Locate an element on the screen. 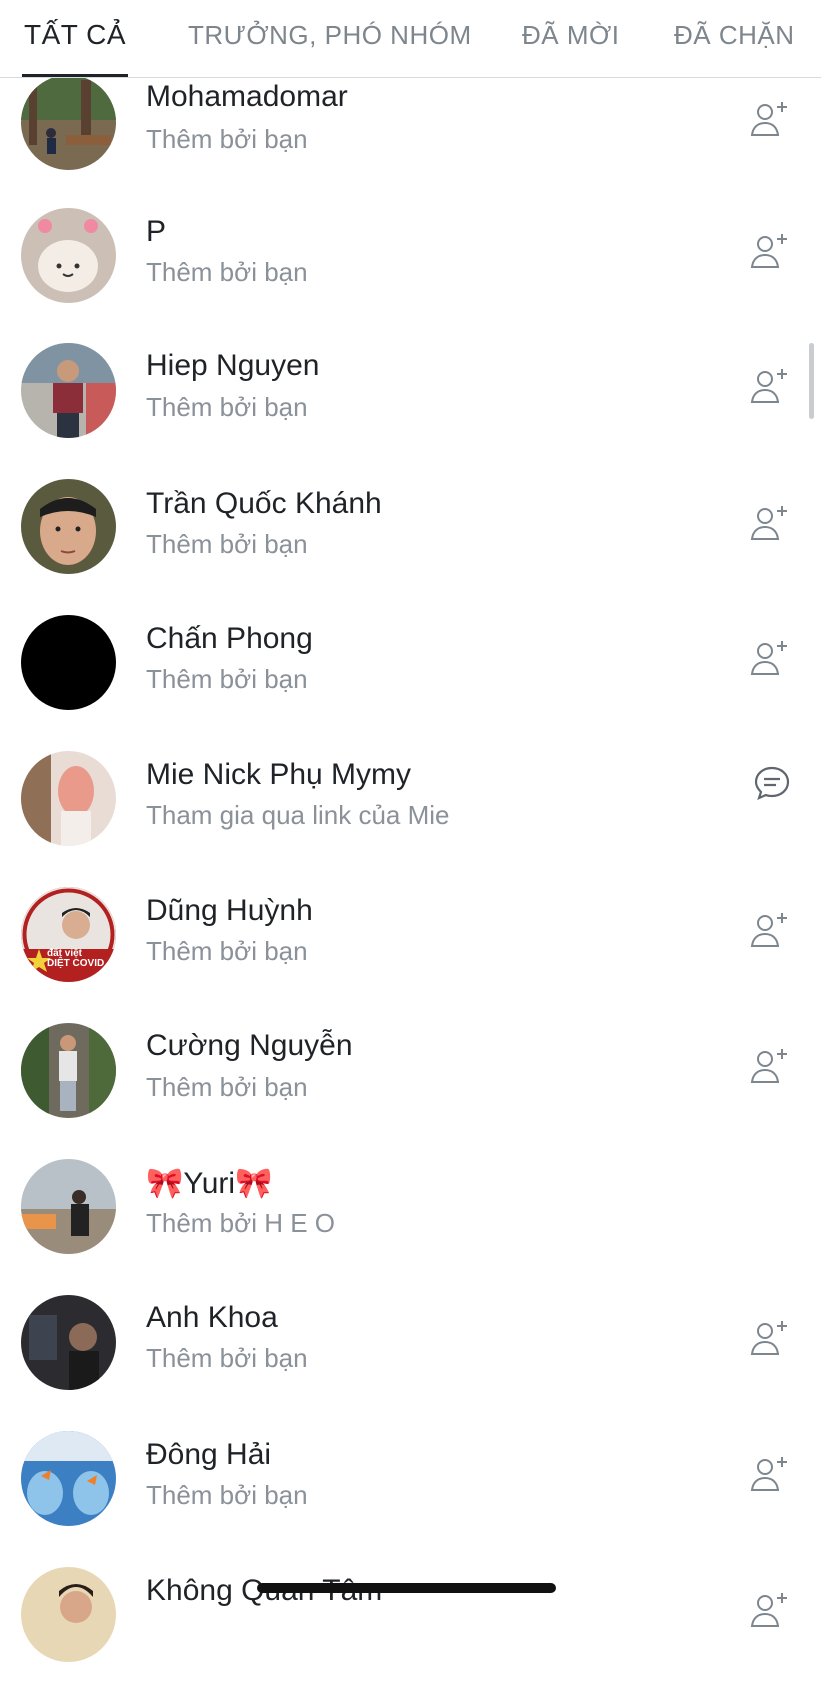 This screenshot has height=1684, width=821. member-name: Cường Nguyễn is located at coordinates (249, 1045).